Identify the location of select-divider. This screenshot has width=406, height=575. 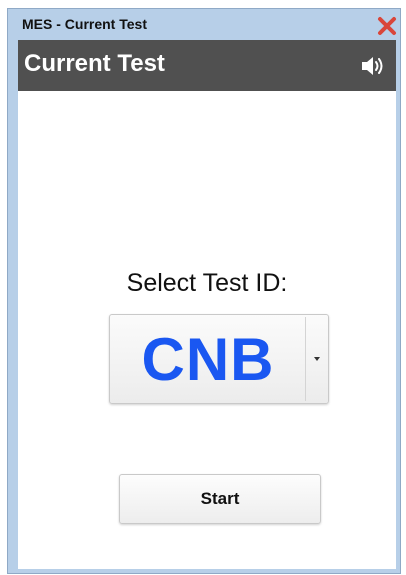
(305, 359).